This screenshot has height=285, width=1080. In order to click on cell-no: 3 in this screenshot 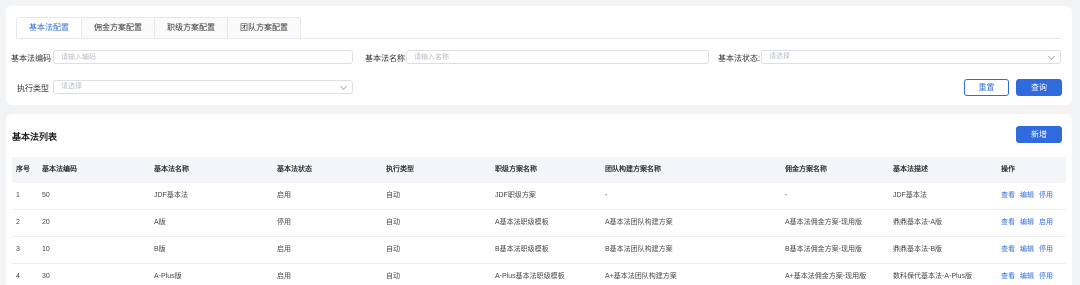, I will do `click(18, 249)`.